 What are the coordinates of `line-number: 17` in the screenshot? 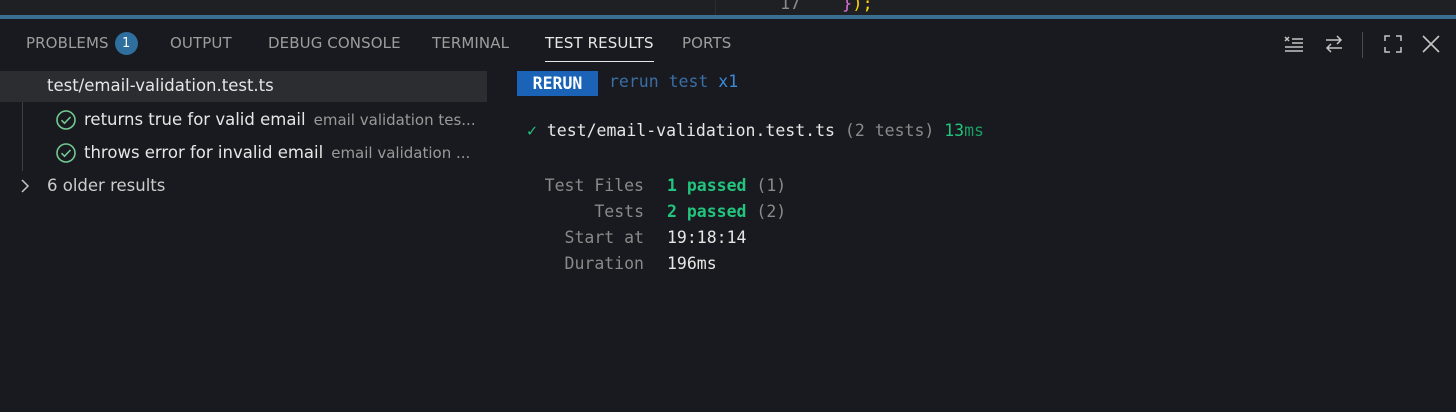 It's located at (790, 7).